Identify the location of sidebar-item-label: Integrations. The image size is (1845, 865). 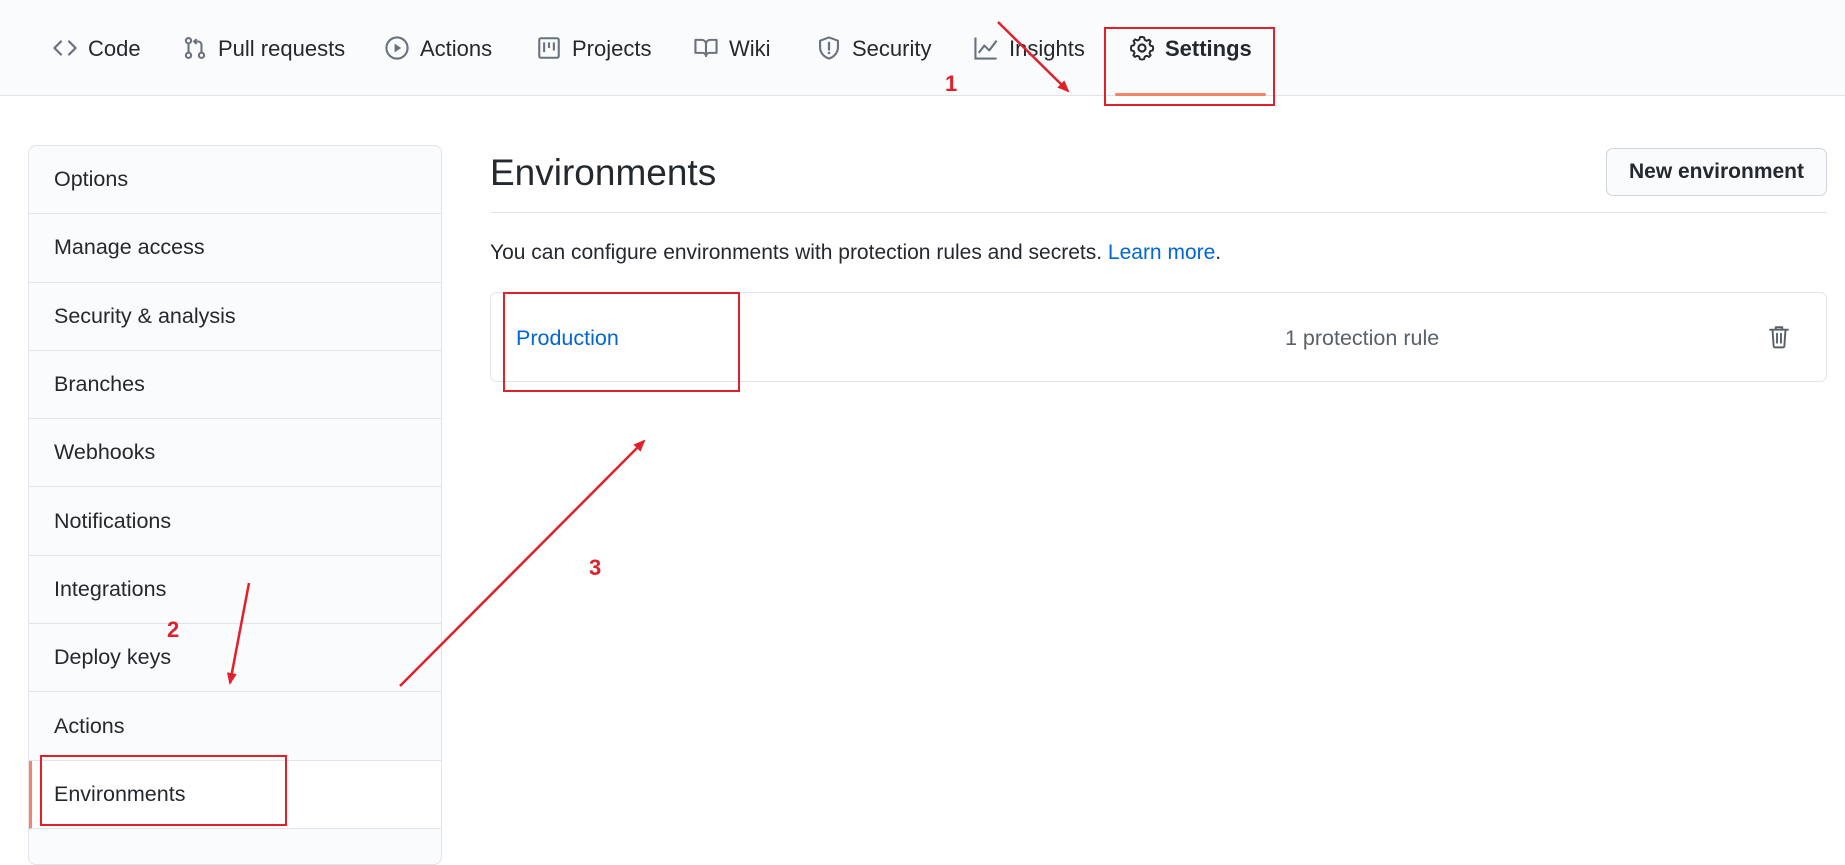
(110, 588).